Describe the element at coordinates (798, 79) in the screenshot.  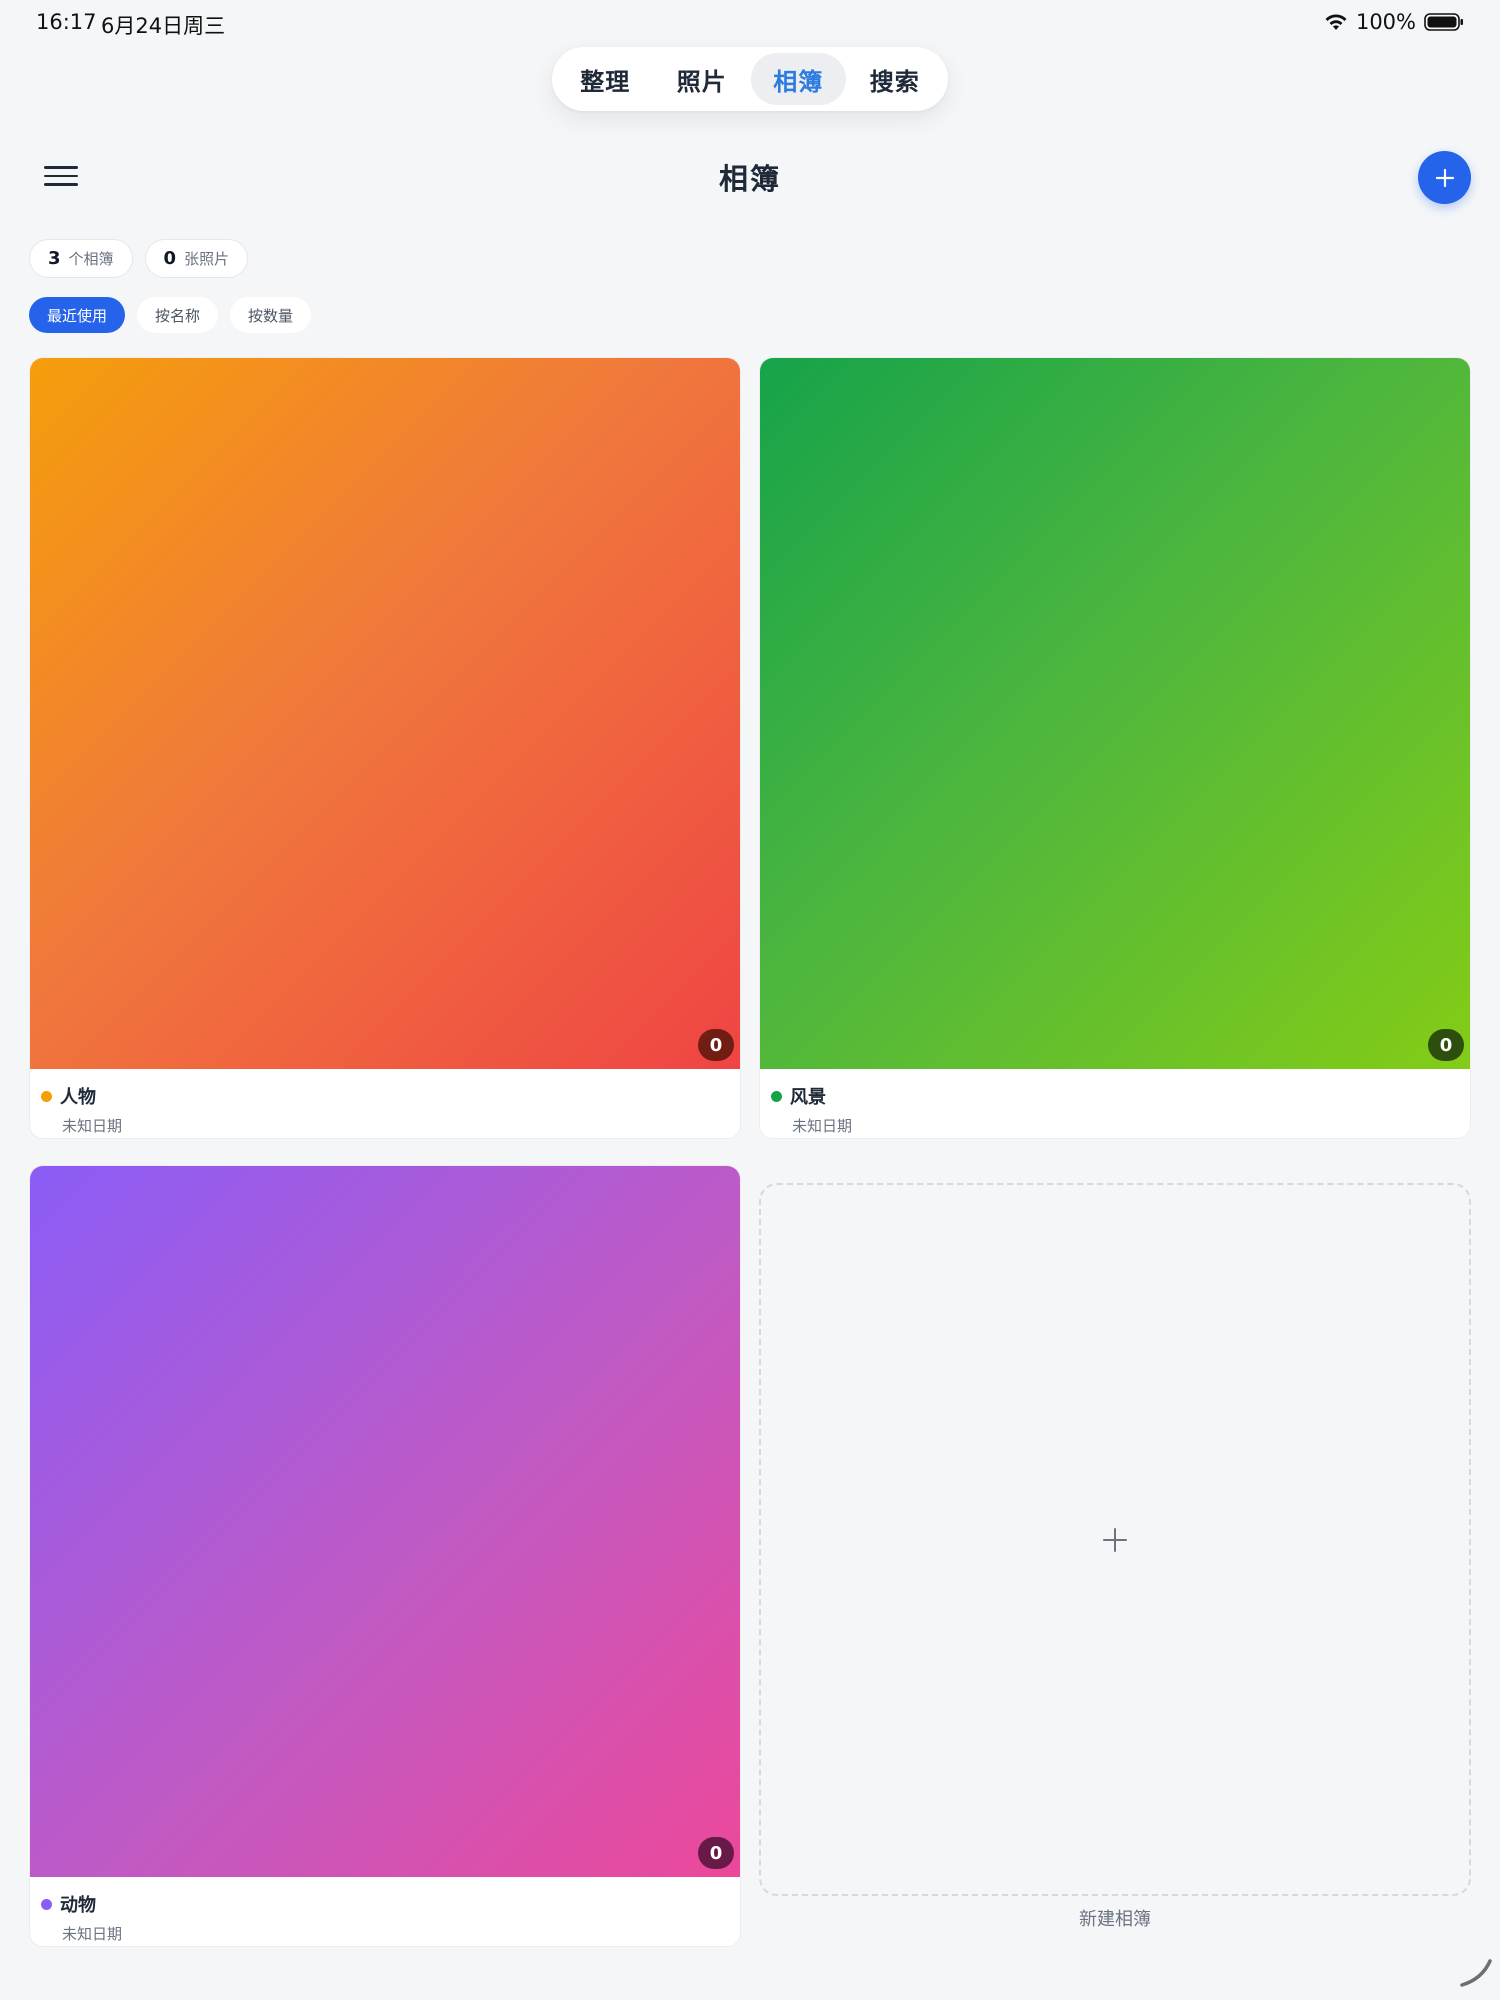
I see `tab-albums: 相簿` at that location.